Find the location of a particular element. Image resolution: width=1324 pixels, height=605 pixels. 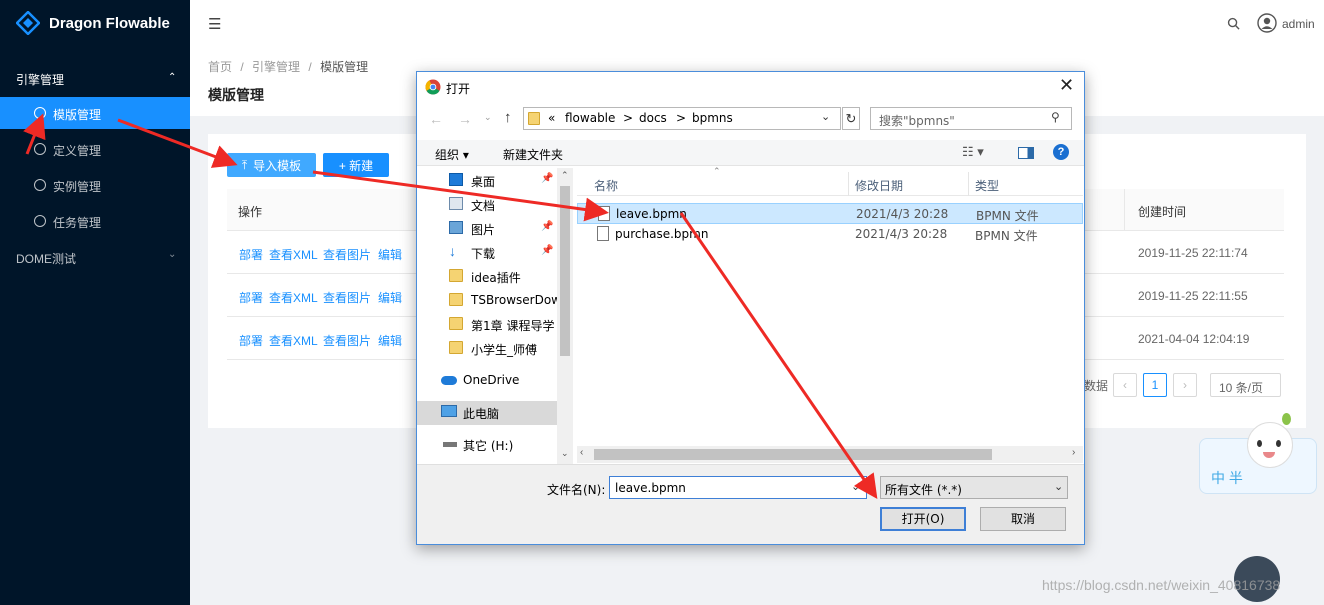

import-template-button: ⤒ 导入模板 is located at coordinates (271, 165).